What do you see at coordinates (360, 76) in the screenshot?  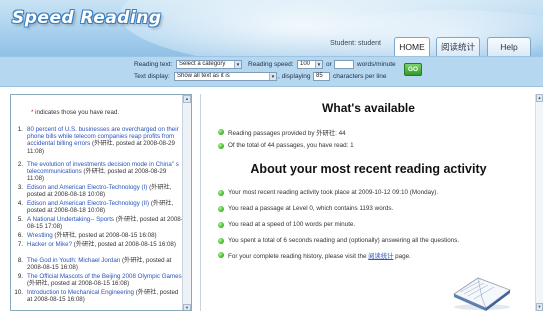 I see `chars-per-line-label: characters per line` at bounding box center [360, 76].